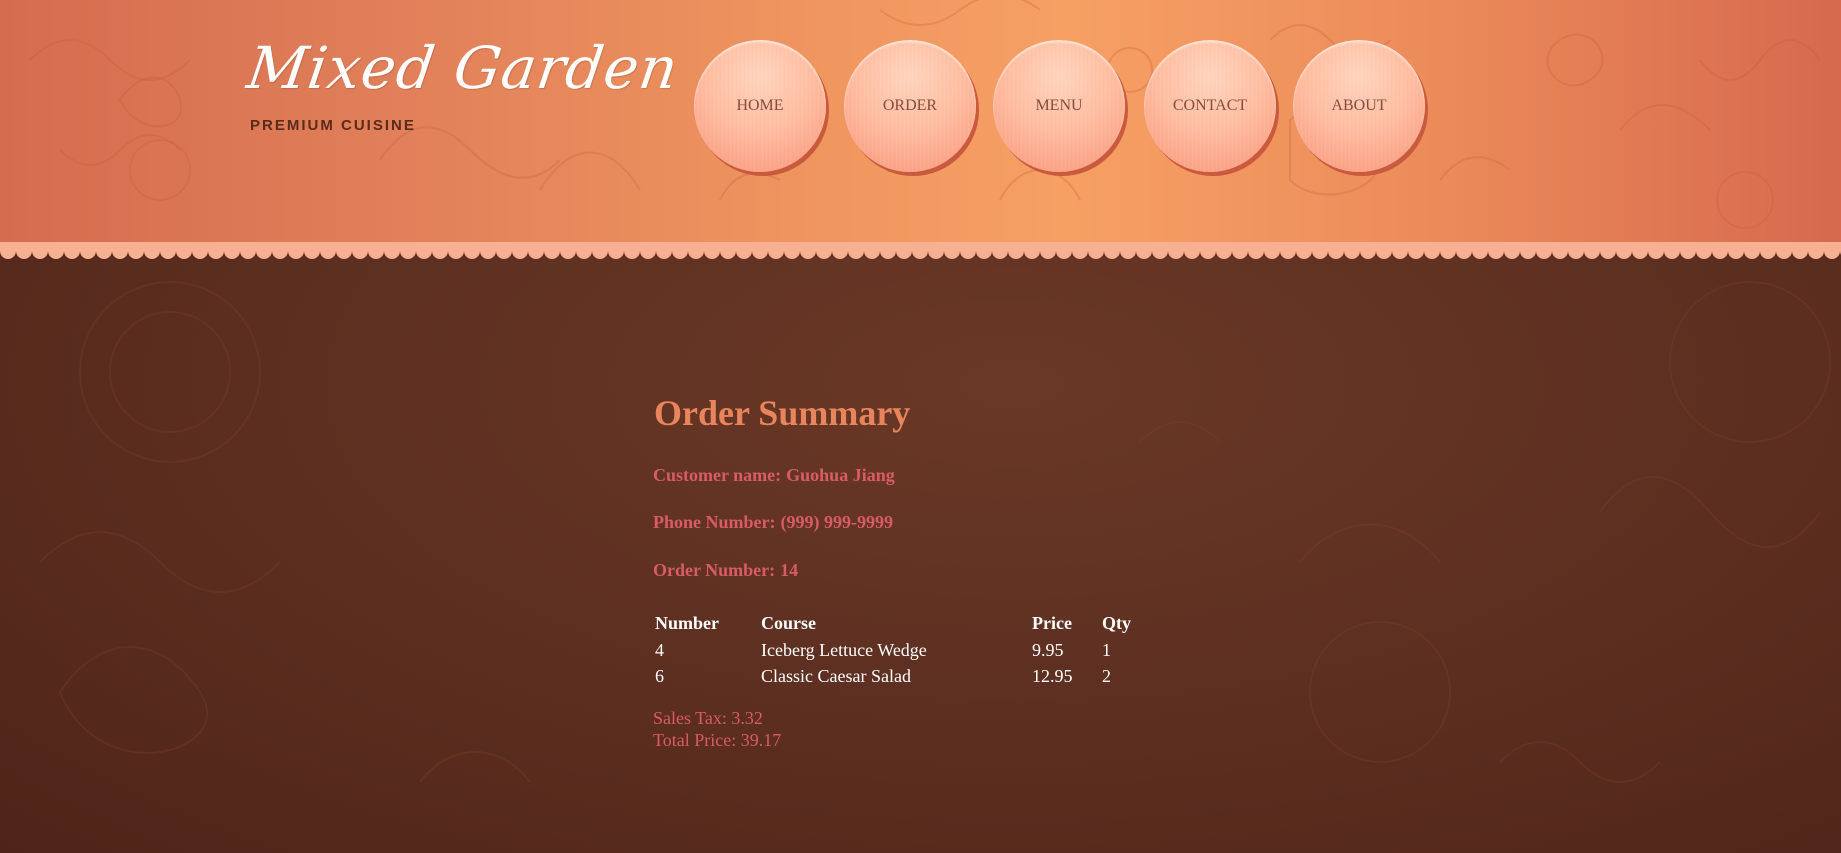 The height and width of the screenshot is (853, 1841). I want to click on nav-order-button: ORDER, so click(910, 106).